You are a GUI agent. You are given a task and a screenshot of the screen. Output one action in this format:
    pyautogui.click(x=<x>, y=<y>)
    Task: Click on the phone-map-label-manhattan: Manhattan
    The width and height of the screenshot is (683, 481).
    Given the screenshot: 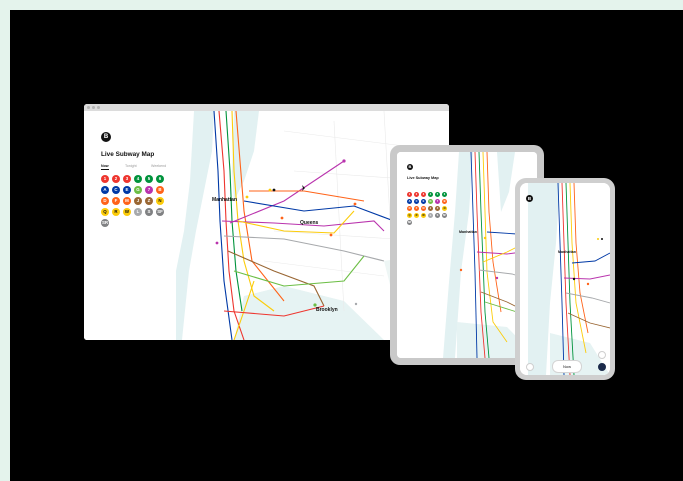 What is the action you would take?
    pyautogui.click(x=567, y=252)
    